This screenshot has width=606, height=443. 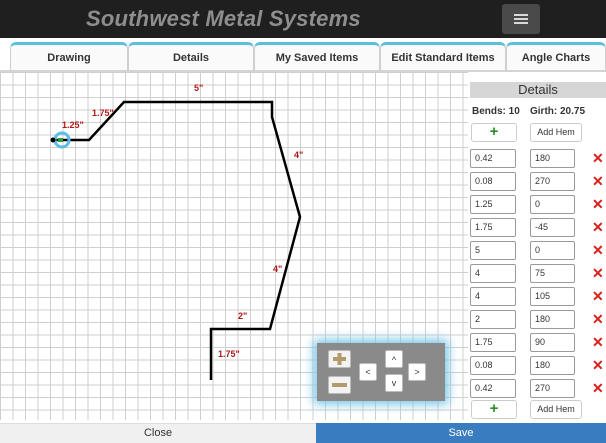 I want to click on zoom-in-button, so click(x=339, y=359).